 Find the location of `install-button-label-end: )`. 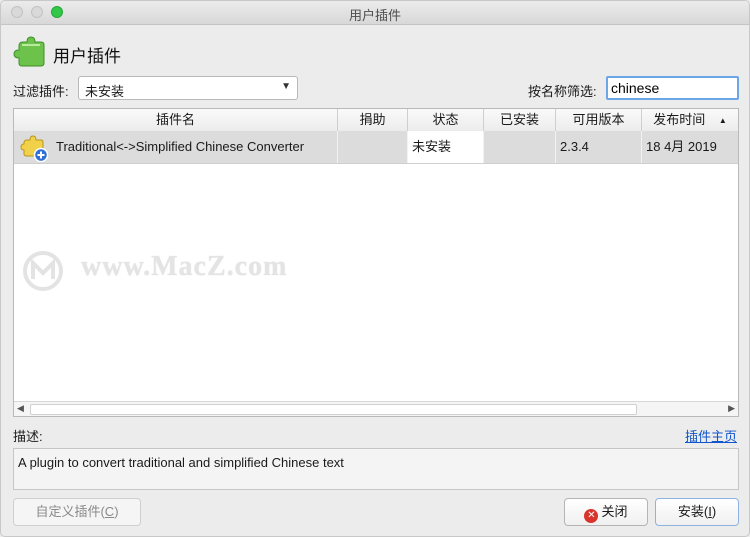

install-button-label-end: ) is located at coordinates (714, 511).